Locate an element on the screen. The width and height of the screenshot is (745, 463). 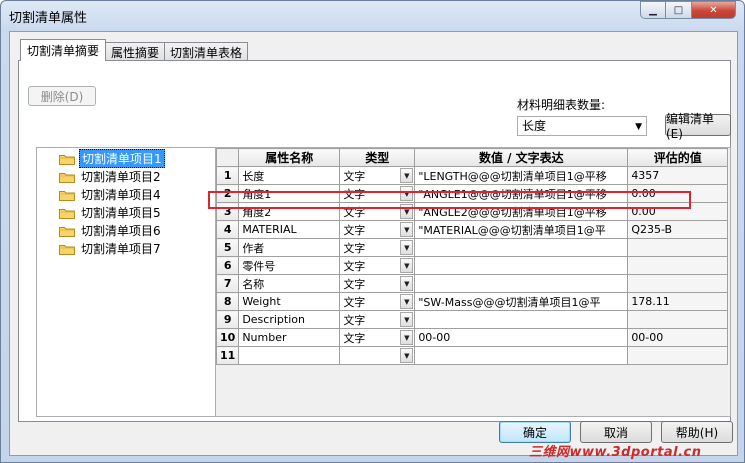
tab-property-summary: 属性摘要 is located at coordinates (135, 51).